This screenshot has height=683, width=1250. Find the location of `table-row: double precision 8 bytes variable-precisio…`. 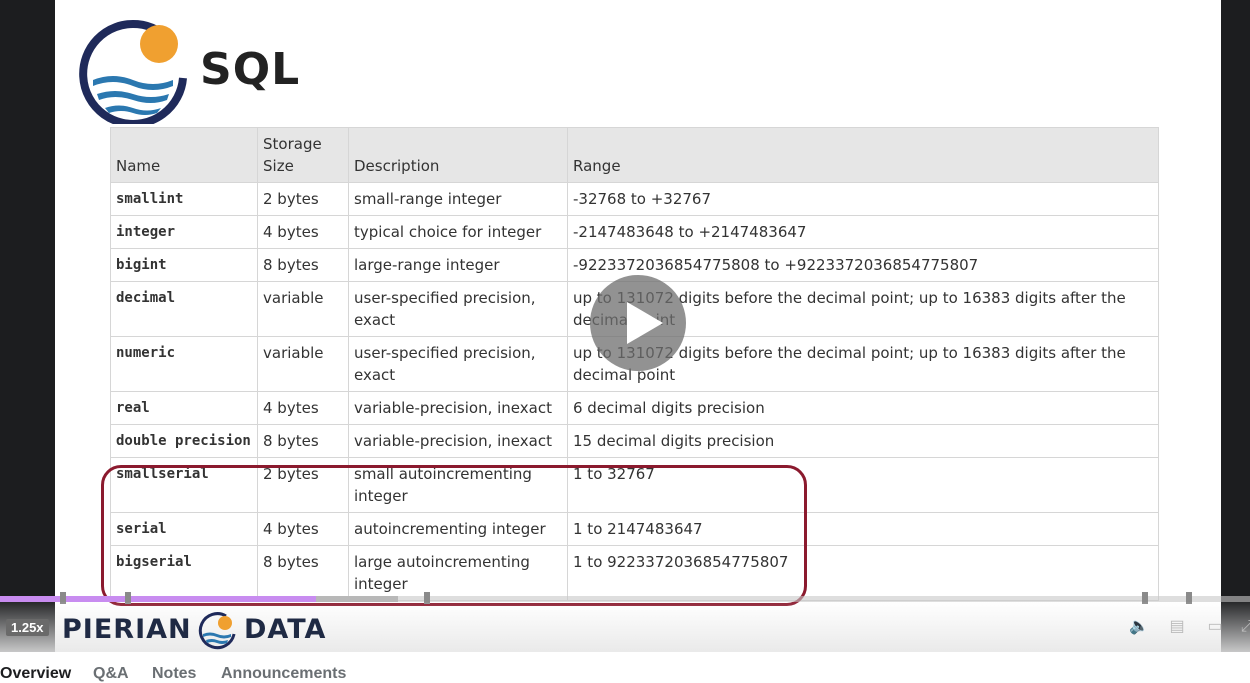

table-row: double precision 8 bytes variable-precisio… is located at coordinates (634, 441).